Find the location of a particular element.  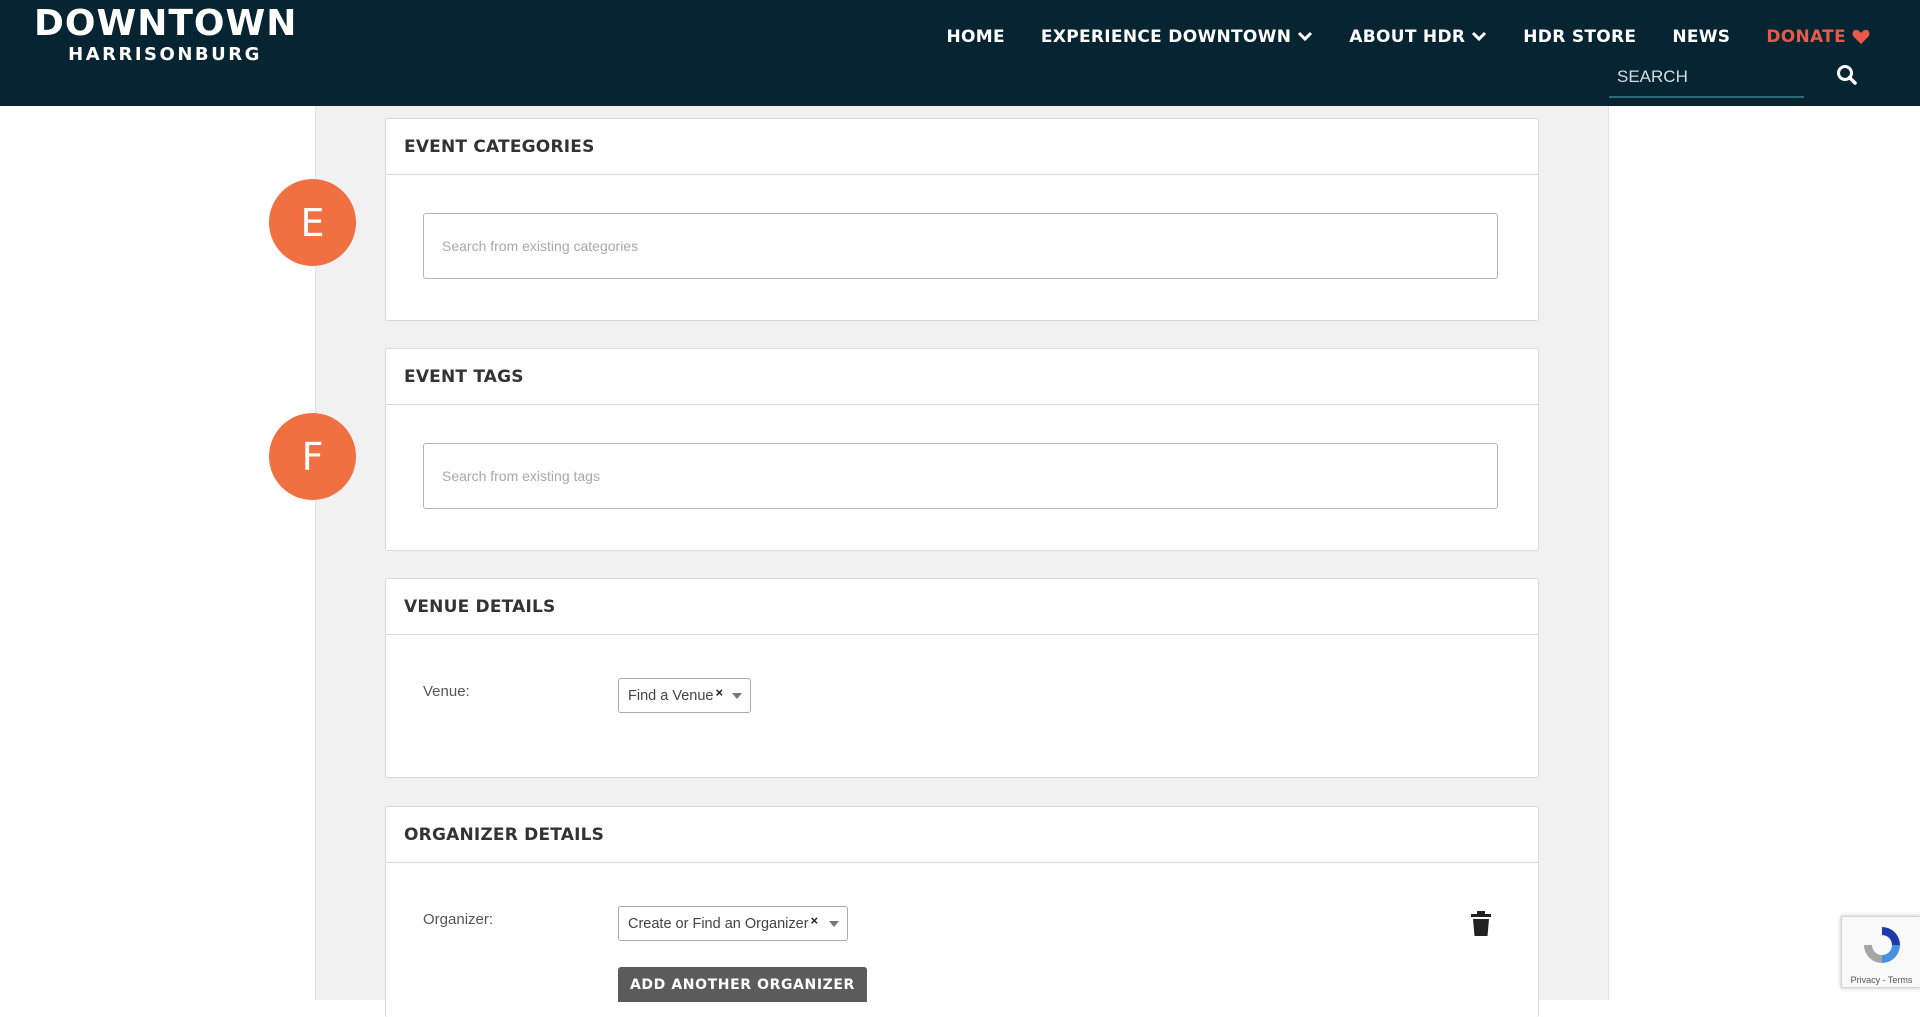

recaptcha-terms: Privacy - Terms is located at coordinates (1881, 980).